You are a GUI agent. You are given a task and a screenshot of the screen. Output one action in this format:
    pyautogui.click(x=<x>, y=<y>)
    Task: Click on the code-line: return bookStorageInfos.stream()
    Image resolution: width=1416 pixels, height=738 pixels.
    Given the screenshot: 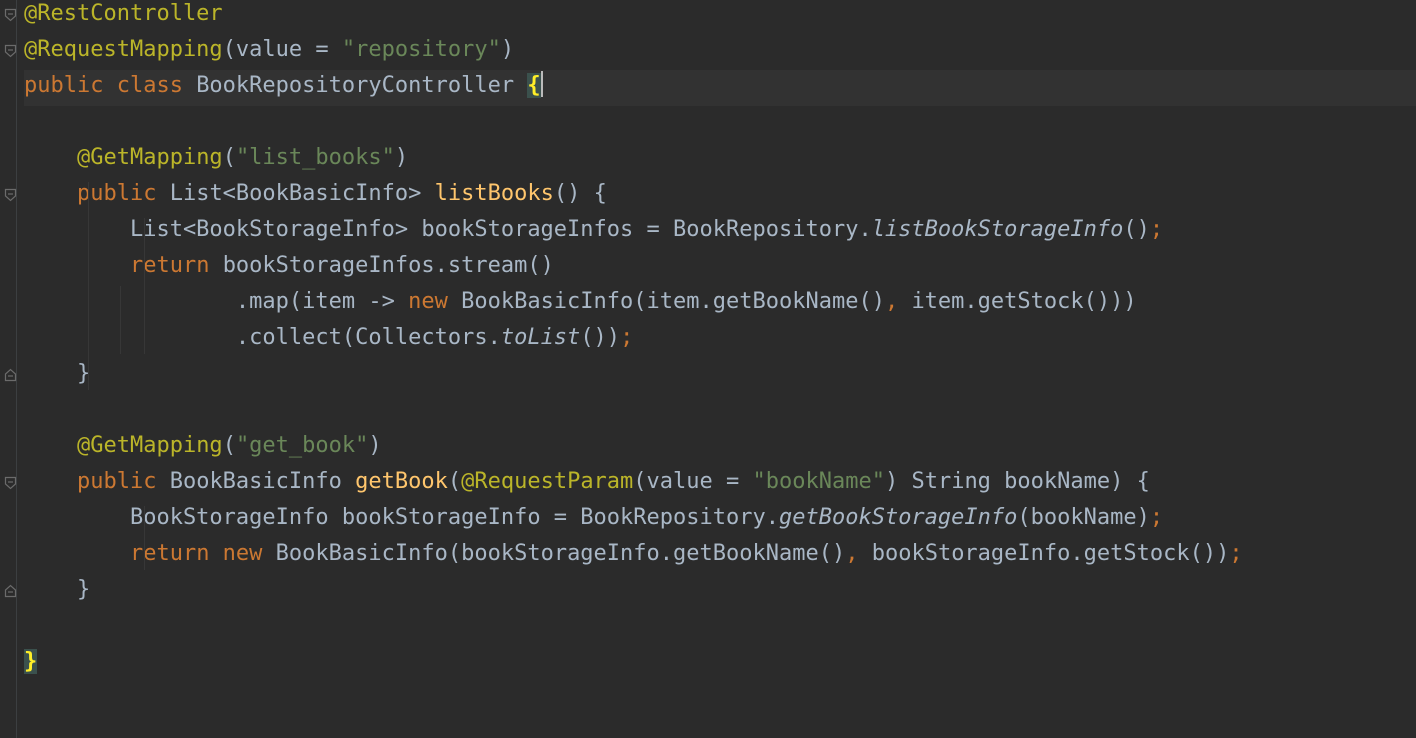 What is the action you would take?
    pyautogui.click(x=720, y=268)
    